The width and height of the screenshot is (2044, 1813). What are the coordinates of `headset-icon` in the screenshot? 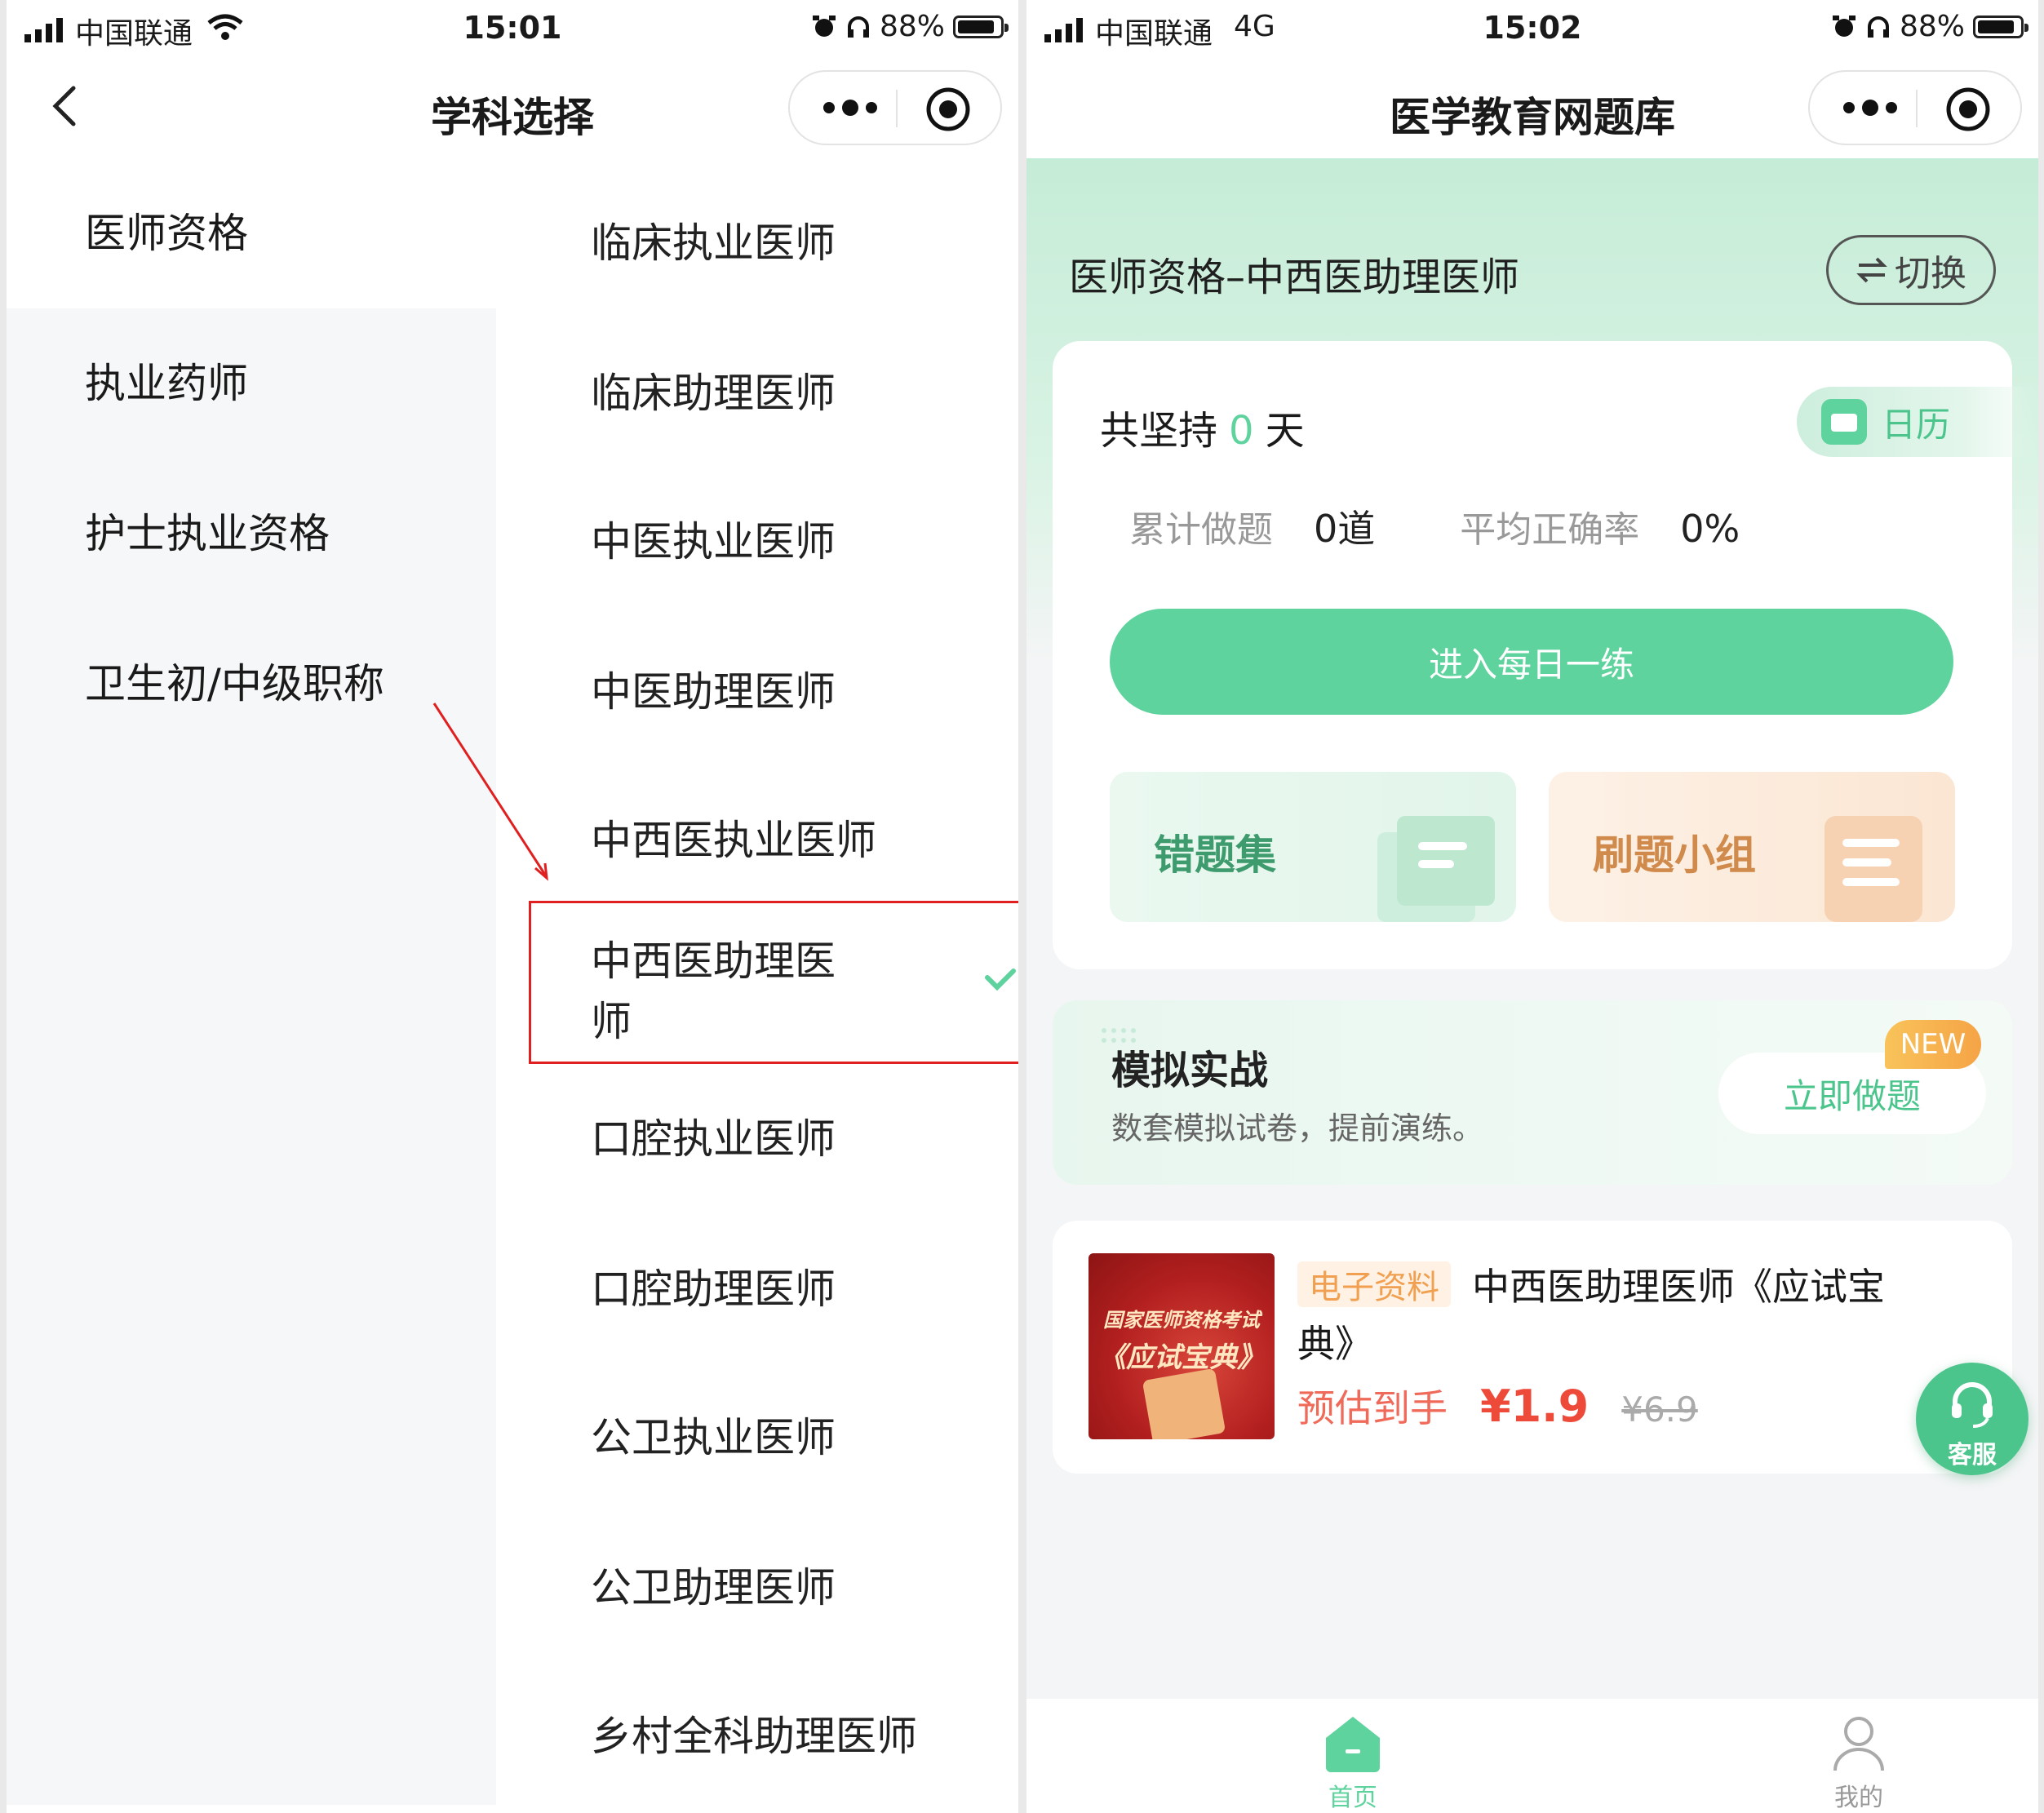 It's located at (1972, 1405).